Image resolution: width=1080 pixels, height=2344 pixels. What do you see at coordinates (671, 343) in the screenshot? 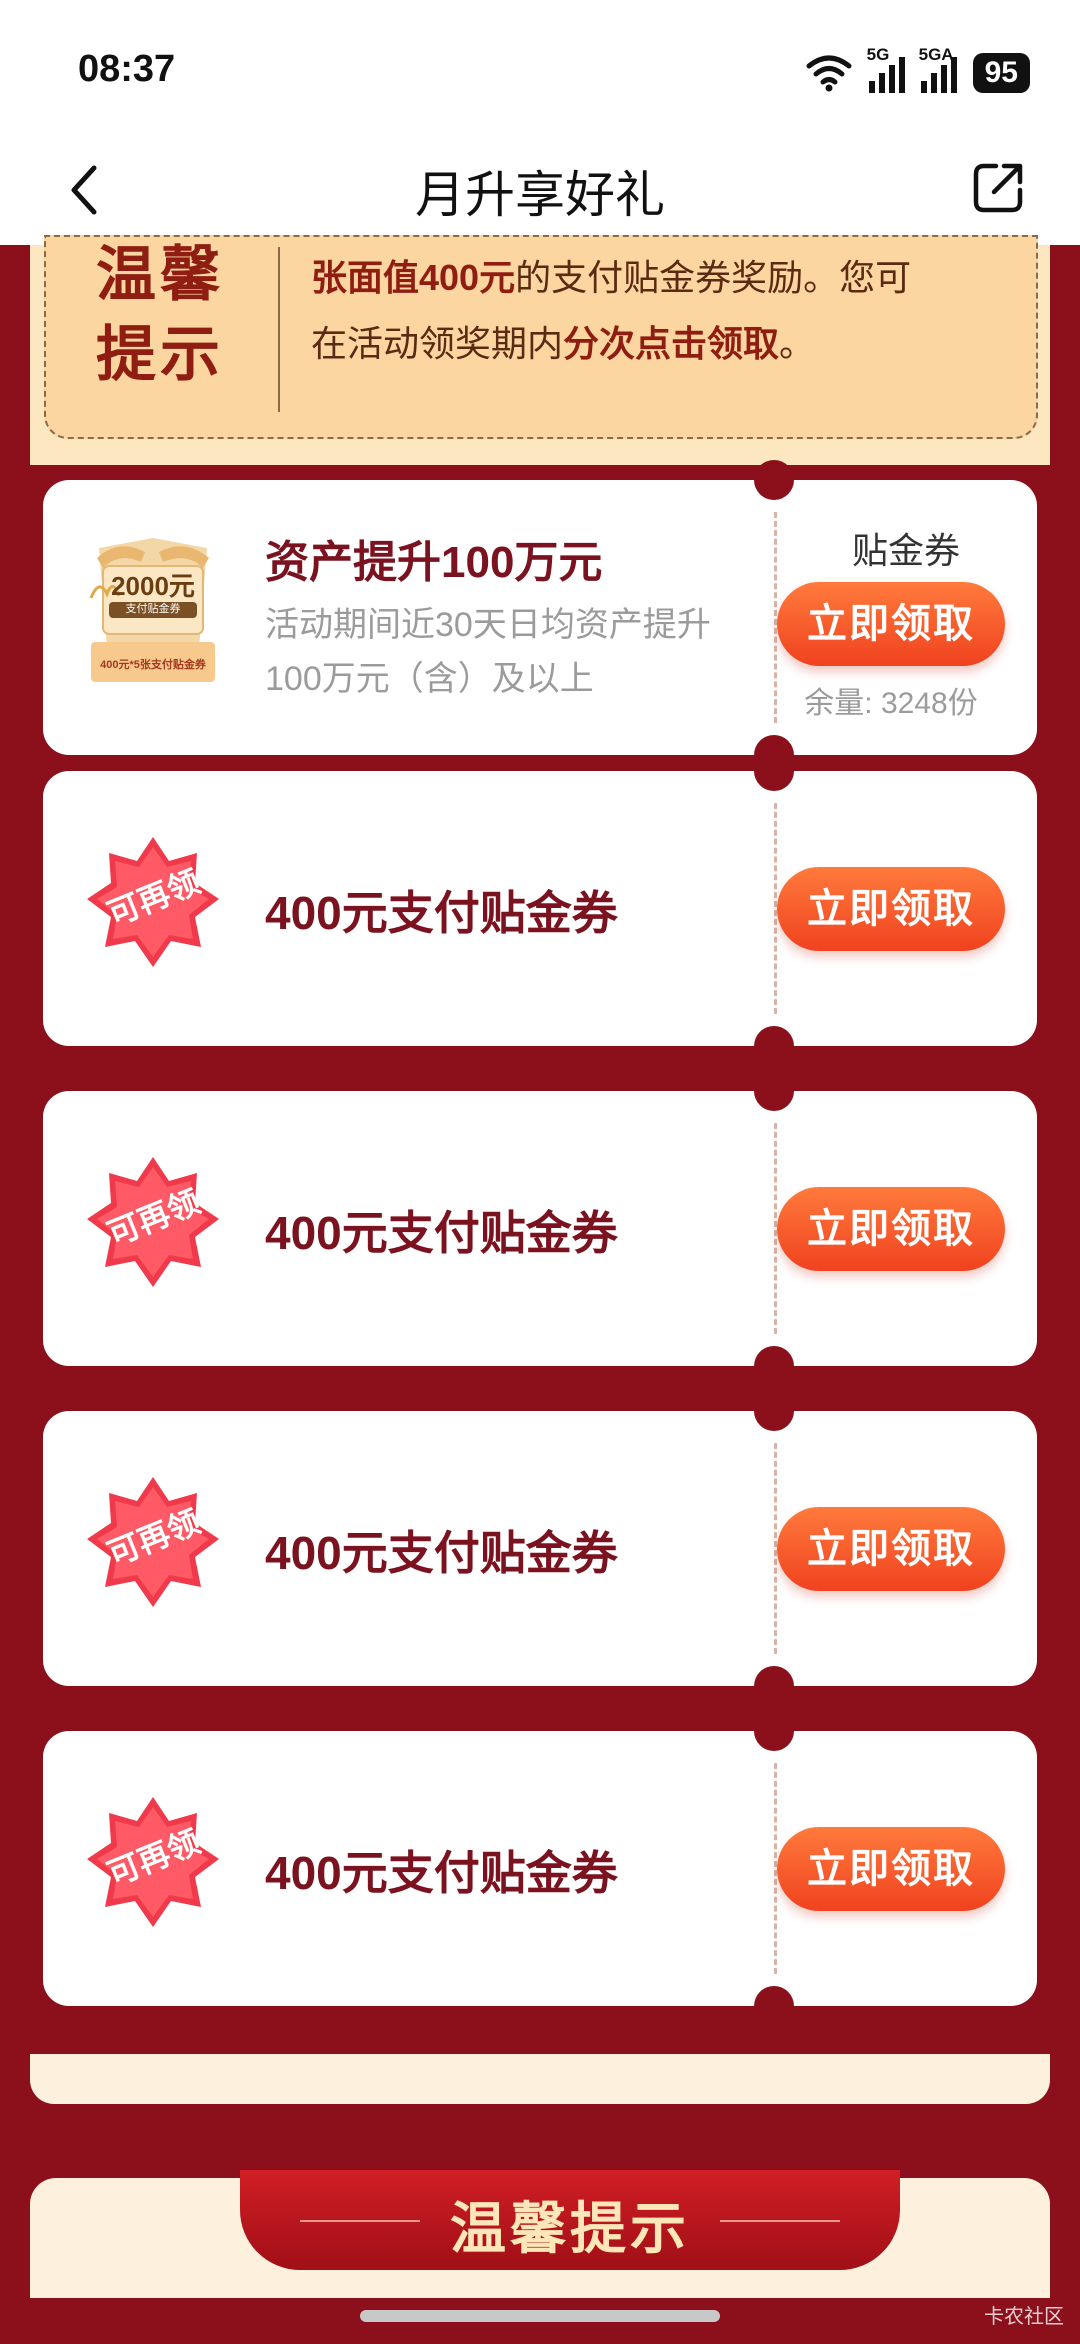
I see `notice-bold-claim: 分次点击领取` at bounding box center [671, 343].